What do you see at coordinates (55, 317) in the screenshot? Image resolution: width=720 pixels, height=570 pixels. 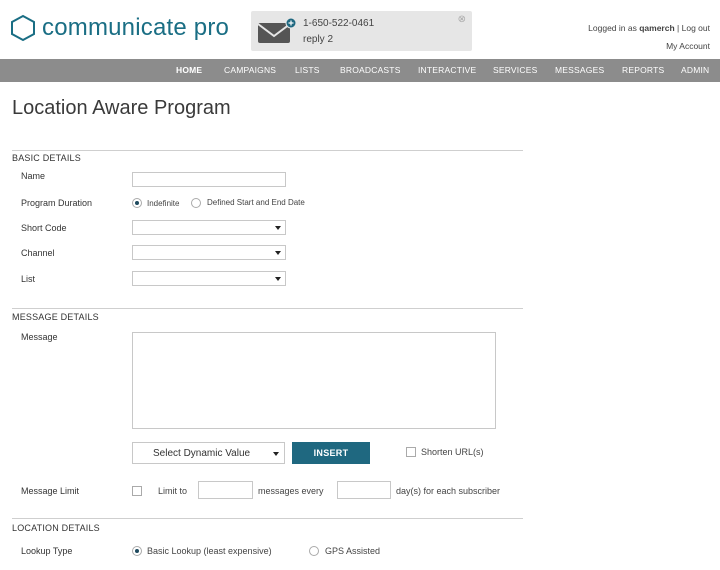 I see `message-details-heading: MESSAGE DETAILS` at bounding box center [55, 317].